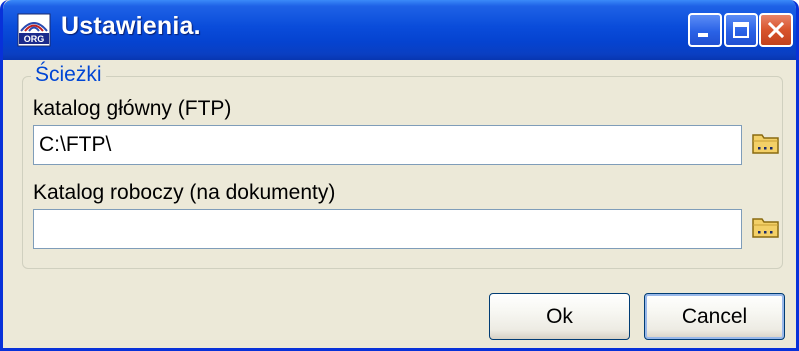  What do you see at coordinates (387, 145) in the screenshot?
I see `root-dir-input` at bounding box center [387, 145].